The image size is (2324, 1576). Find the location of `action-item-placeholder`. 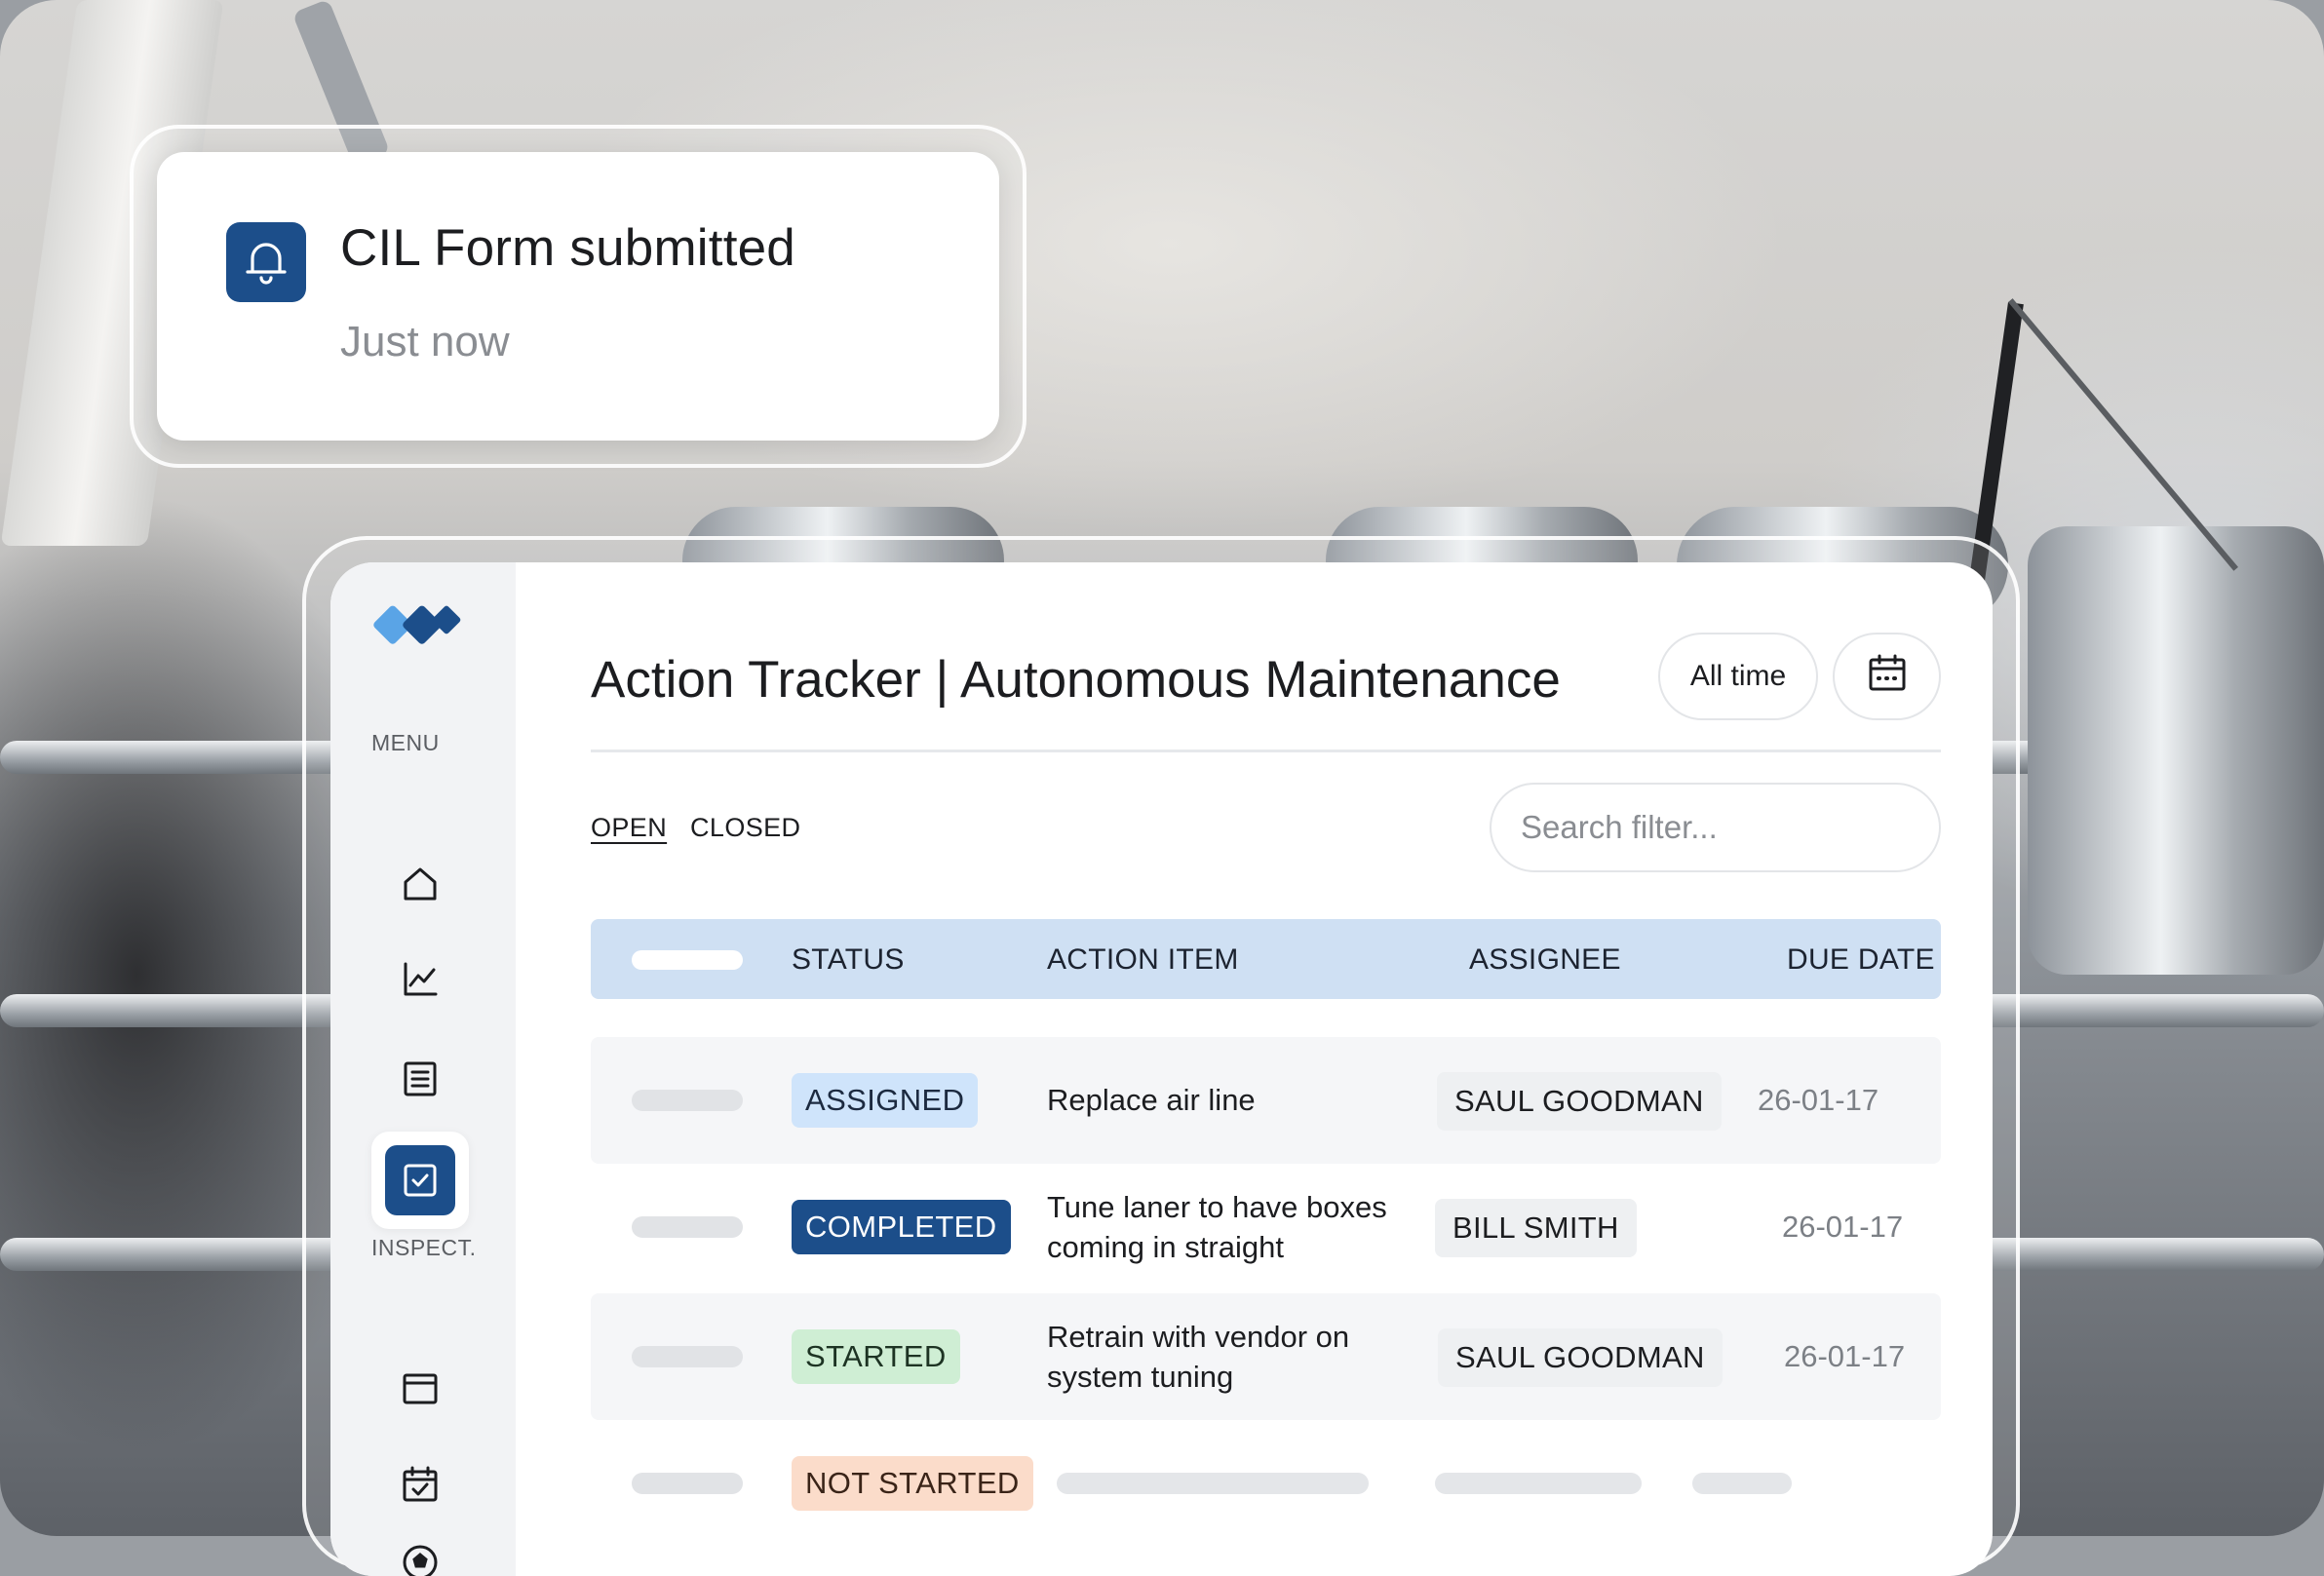

action-item-placeholder is located at coordinates (1213, 1483).